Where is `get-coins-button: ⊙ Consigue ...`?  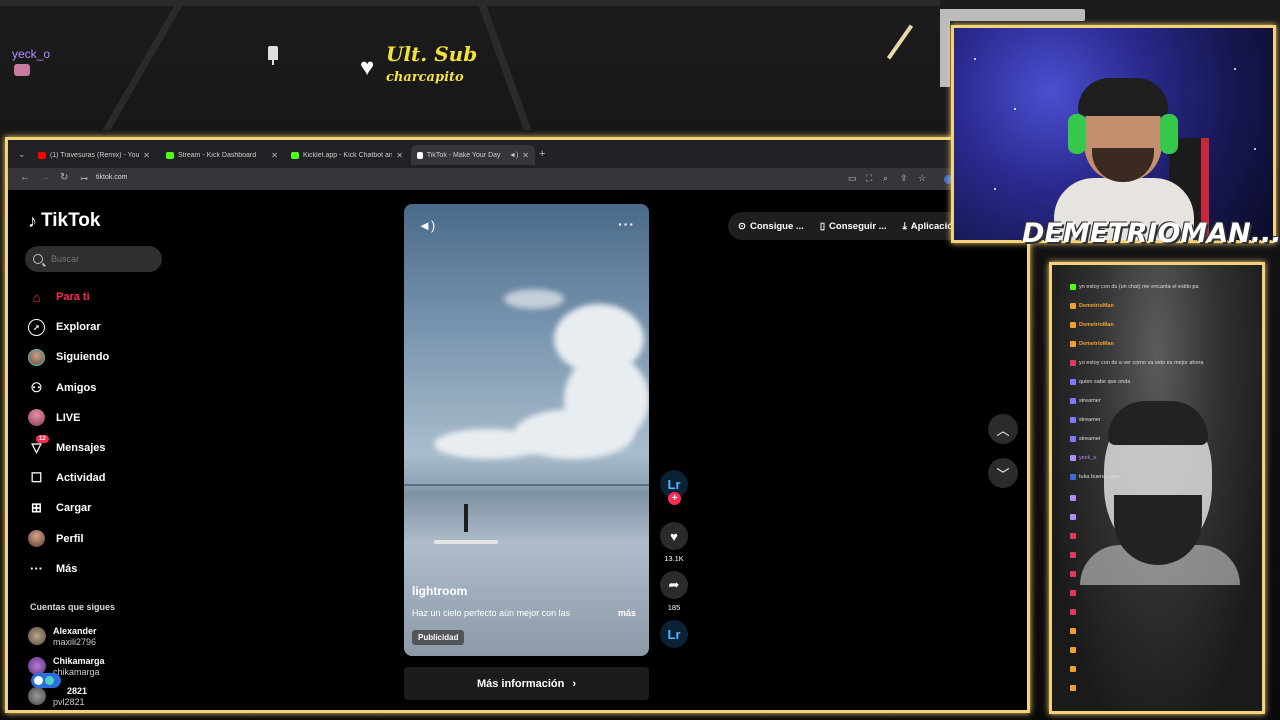
get-coins-button: ⊙ Consigue ... is located at coordinates (771, 226).